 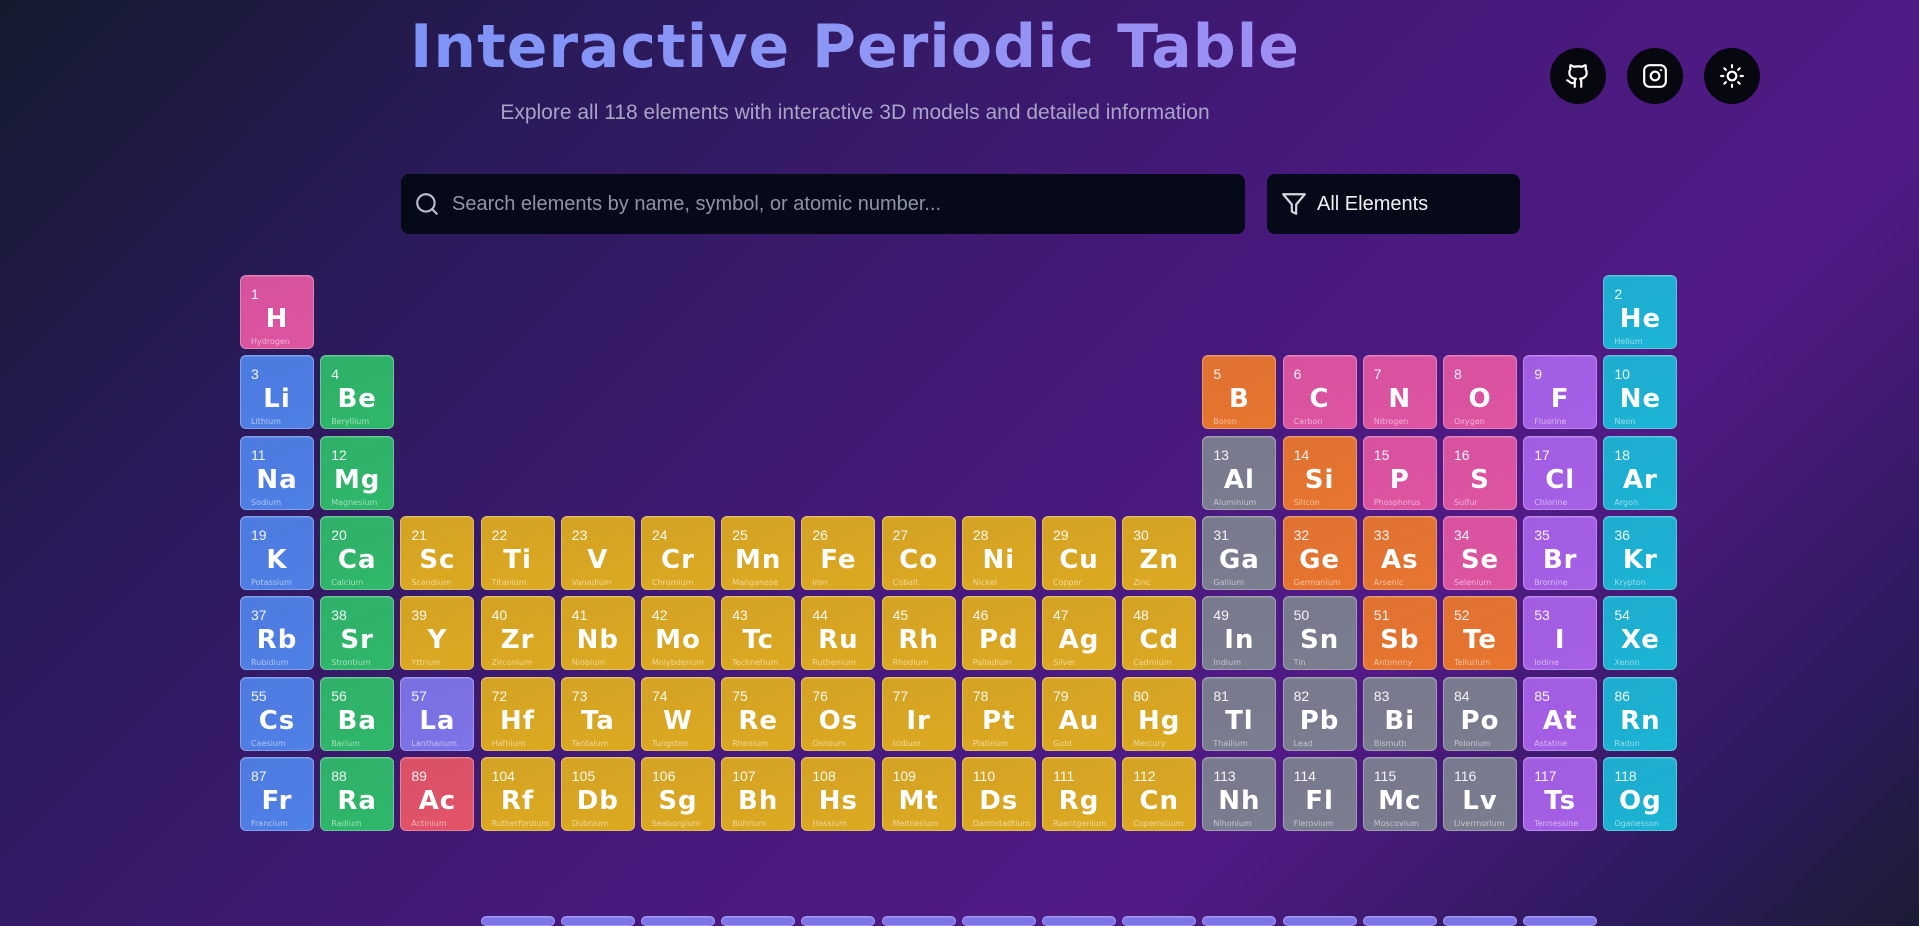 What do you see at coordinates (1480, 392) in the screenshot?
I see `element-tile-o: 8 O Oxygen` at bounding box center [1480, 392].